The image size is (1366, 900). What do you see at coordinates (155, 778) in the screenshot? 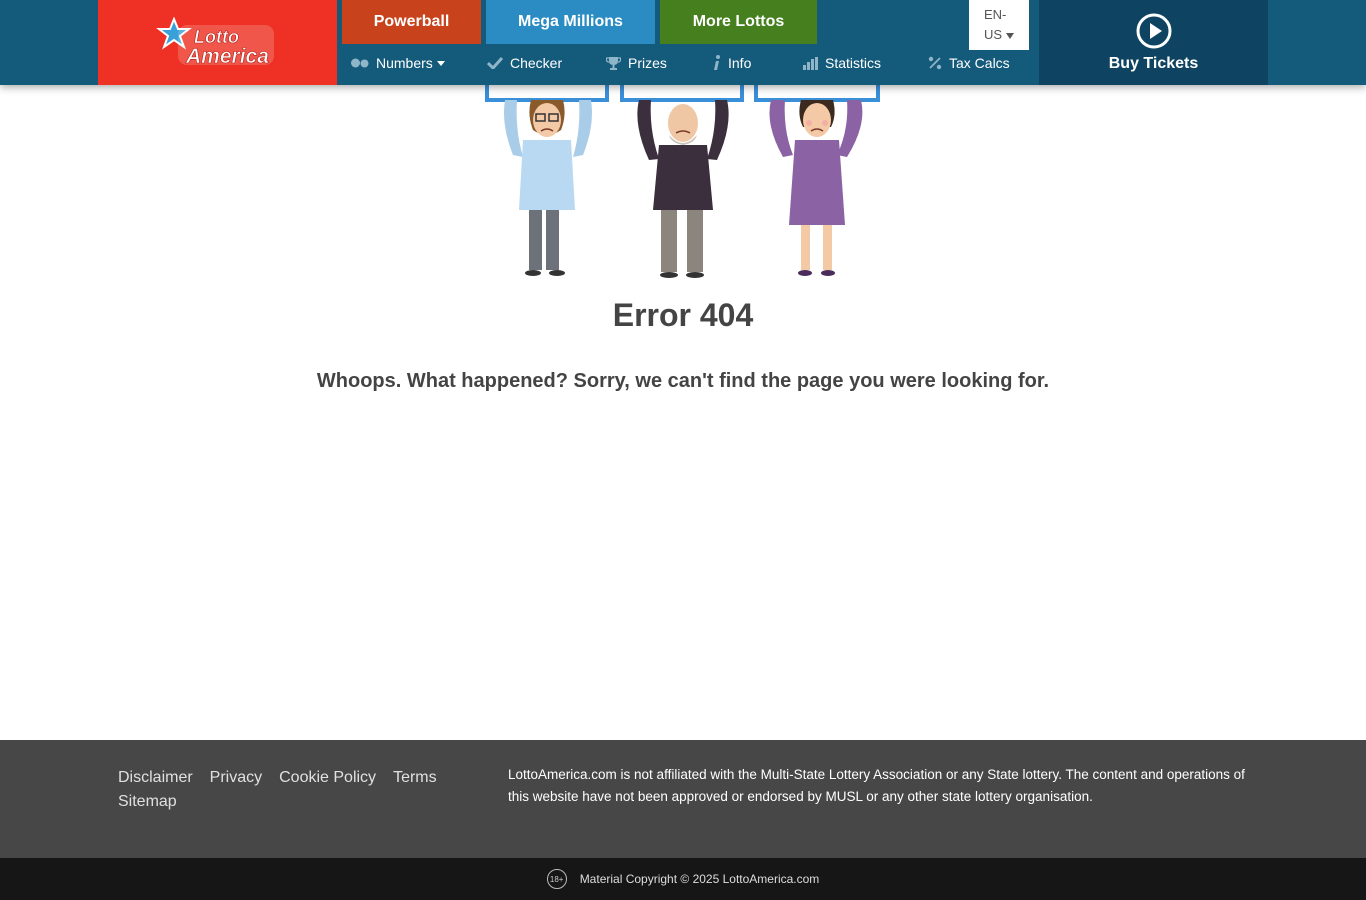
I see `footer-link-disclaimer: Disclaimer` at bounding box center [155, 778].